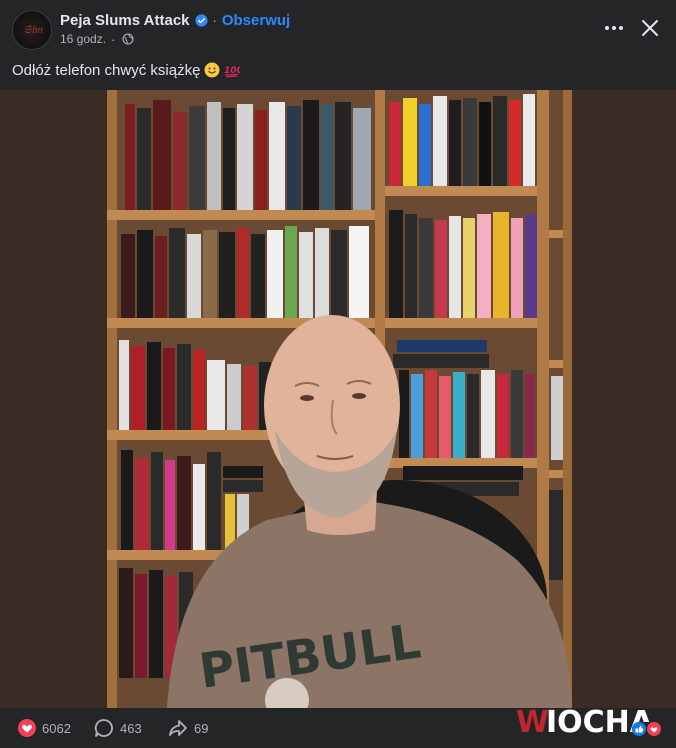 This screenshot has height=748, width=676. I want to click on verified-badge-icon, so click(201, 20).